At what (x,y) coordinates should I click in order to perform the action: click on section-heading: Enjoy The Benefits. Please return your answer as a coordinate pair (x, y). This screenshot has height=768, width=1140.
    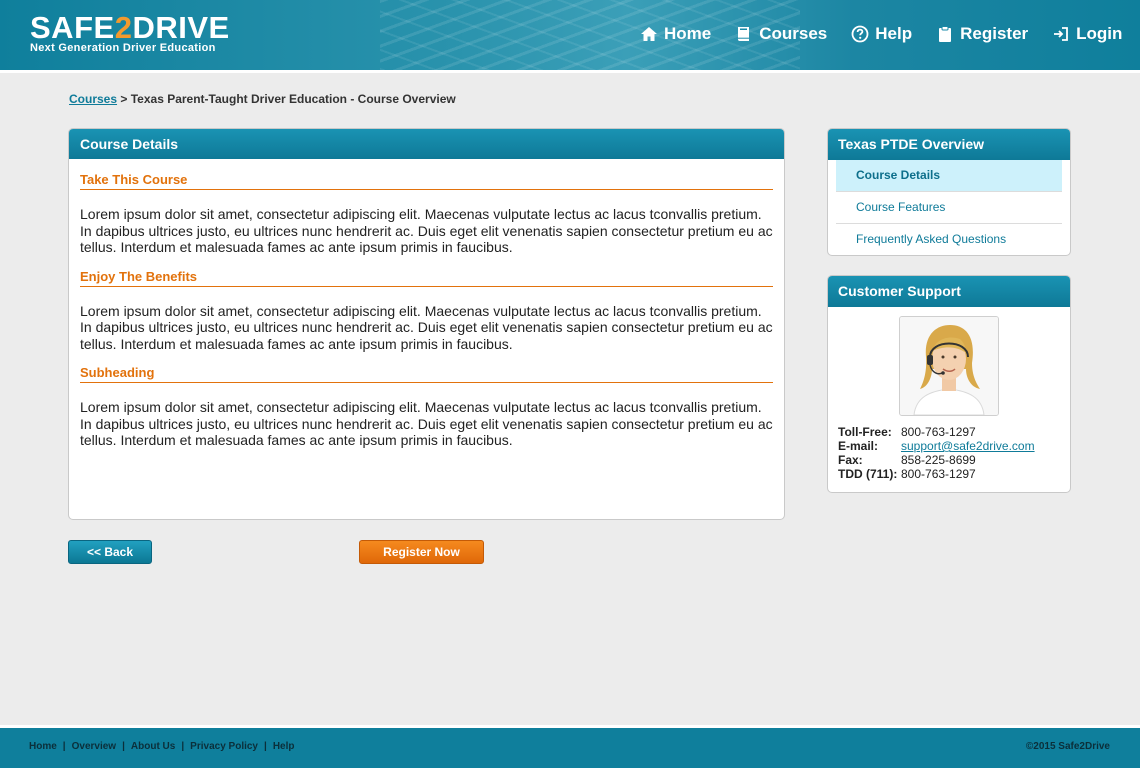
    Looking at the image, I should click on (426, 278).